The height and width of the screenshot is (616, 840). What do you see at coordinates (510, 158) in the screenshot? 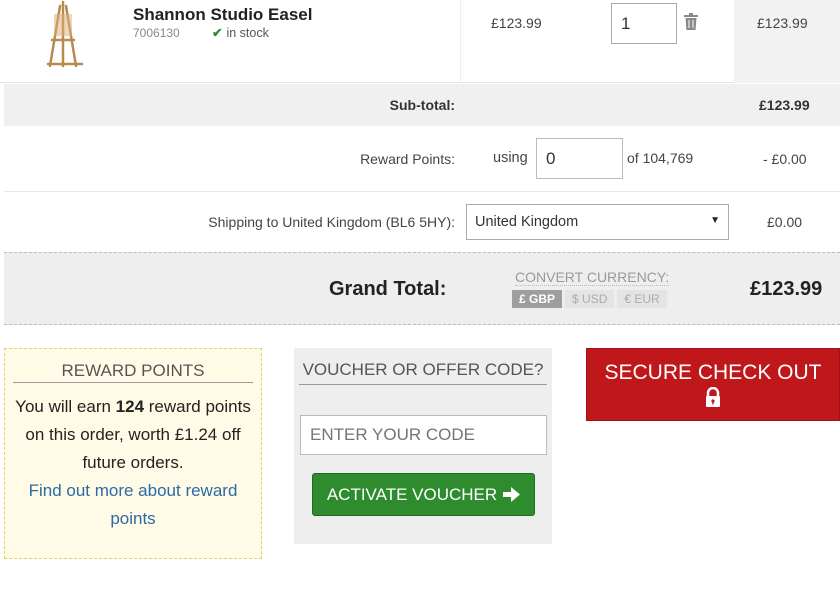
I see `reward-using-label: using` at bounding box center [510, 158].